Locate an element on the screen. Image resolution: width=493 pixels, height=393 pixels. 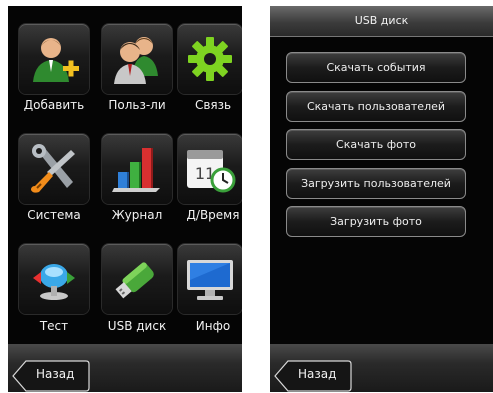
tools-icon is located at coordinates (53, 168).